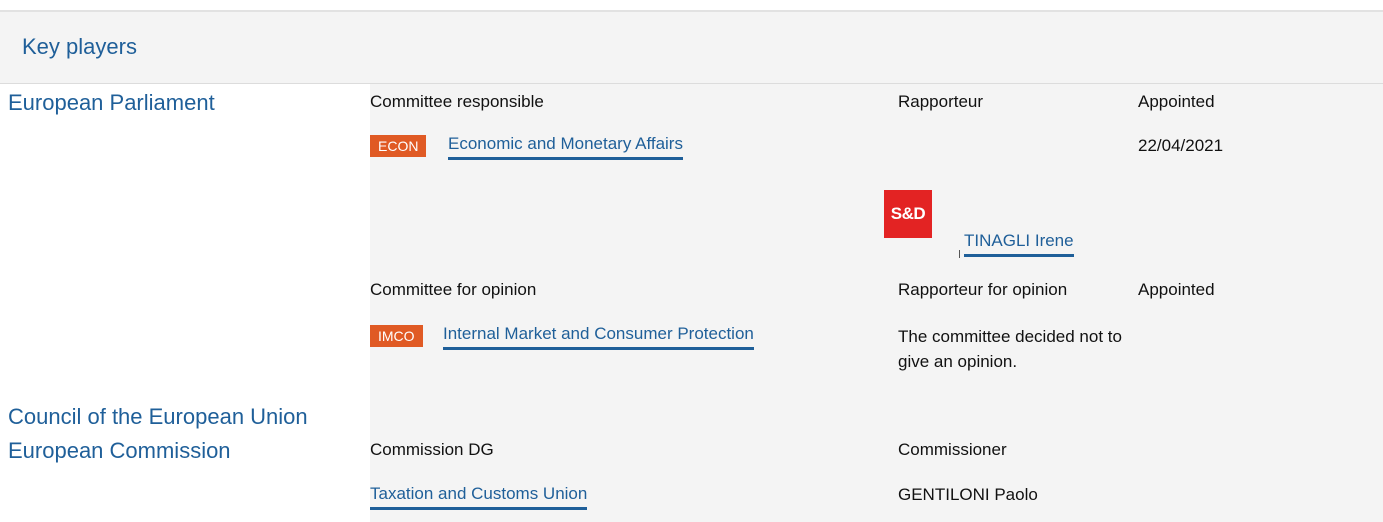 This screenshot has width=1383, height=522. What do you see at coordinates (1176, 289) in the screenshot?
I see `header-appointed-opinion: Appointed` at bounding box center [1176, 289].